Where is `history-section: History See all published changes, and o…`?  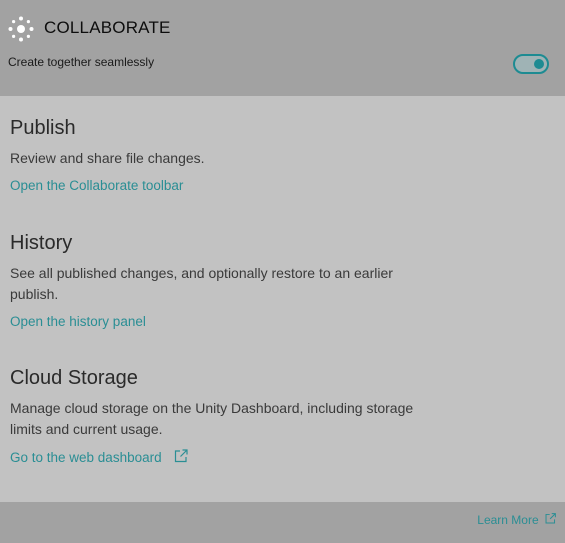 history-section: History See all published changes, and o… is located at coordinates (220, 281).